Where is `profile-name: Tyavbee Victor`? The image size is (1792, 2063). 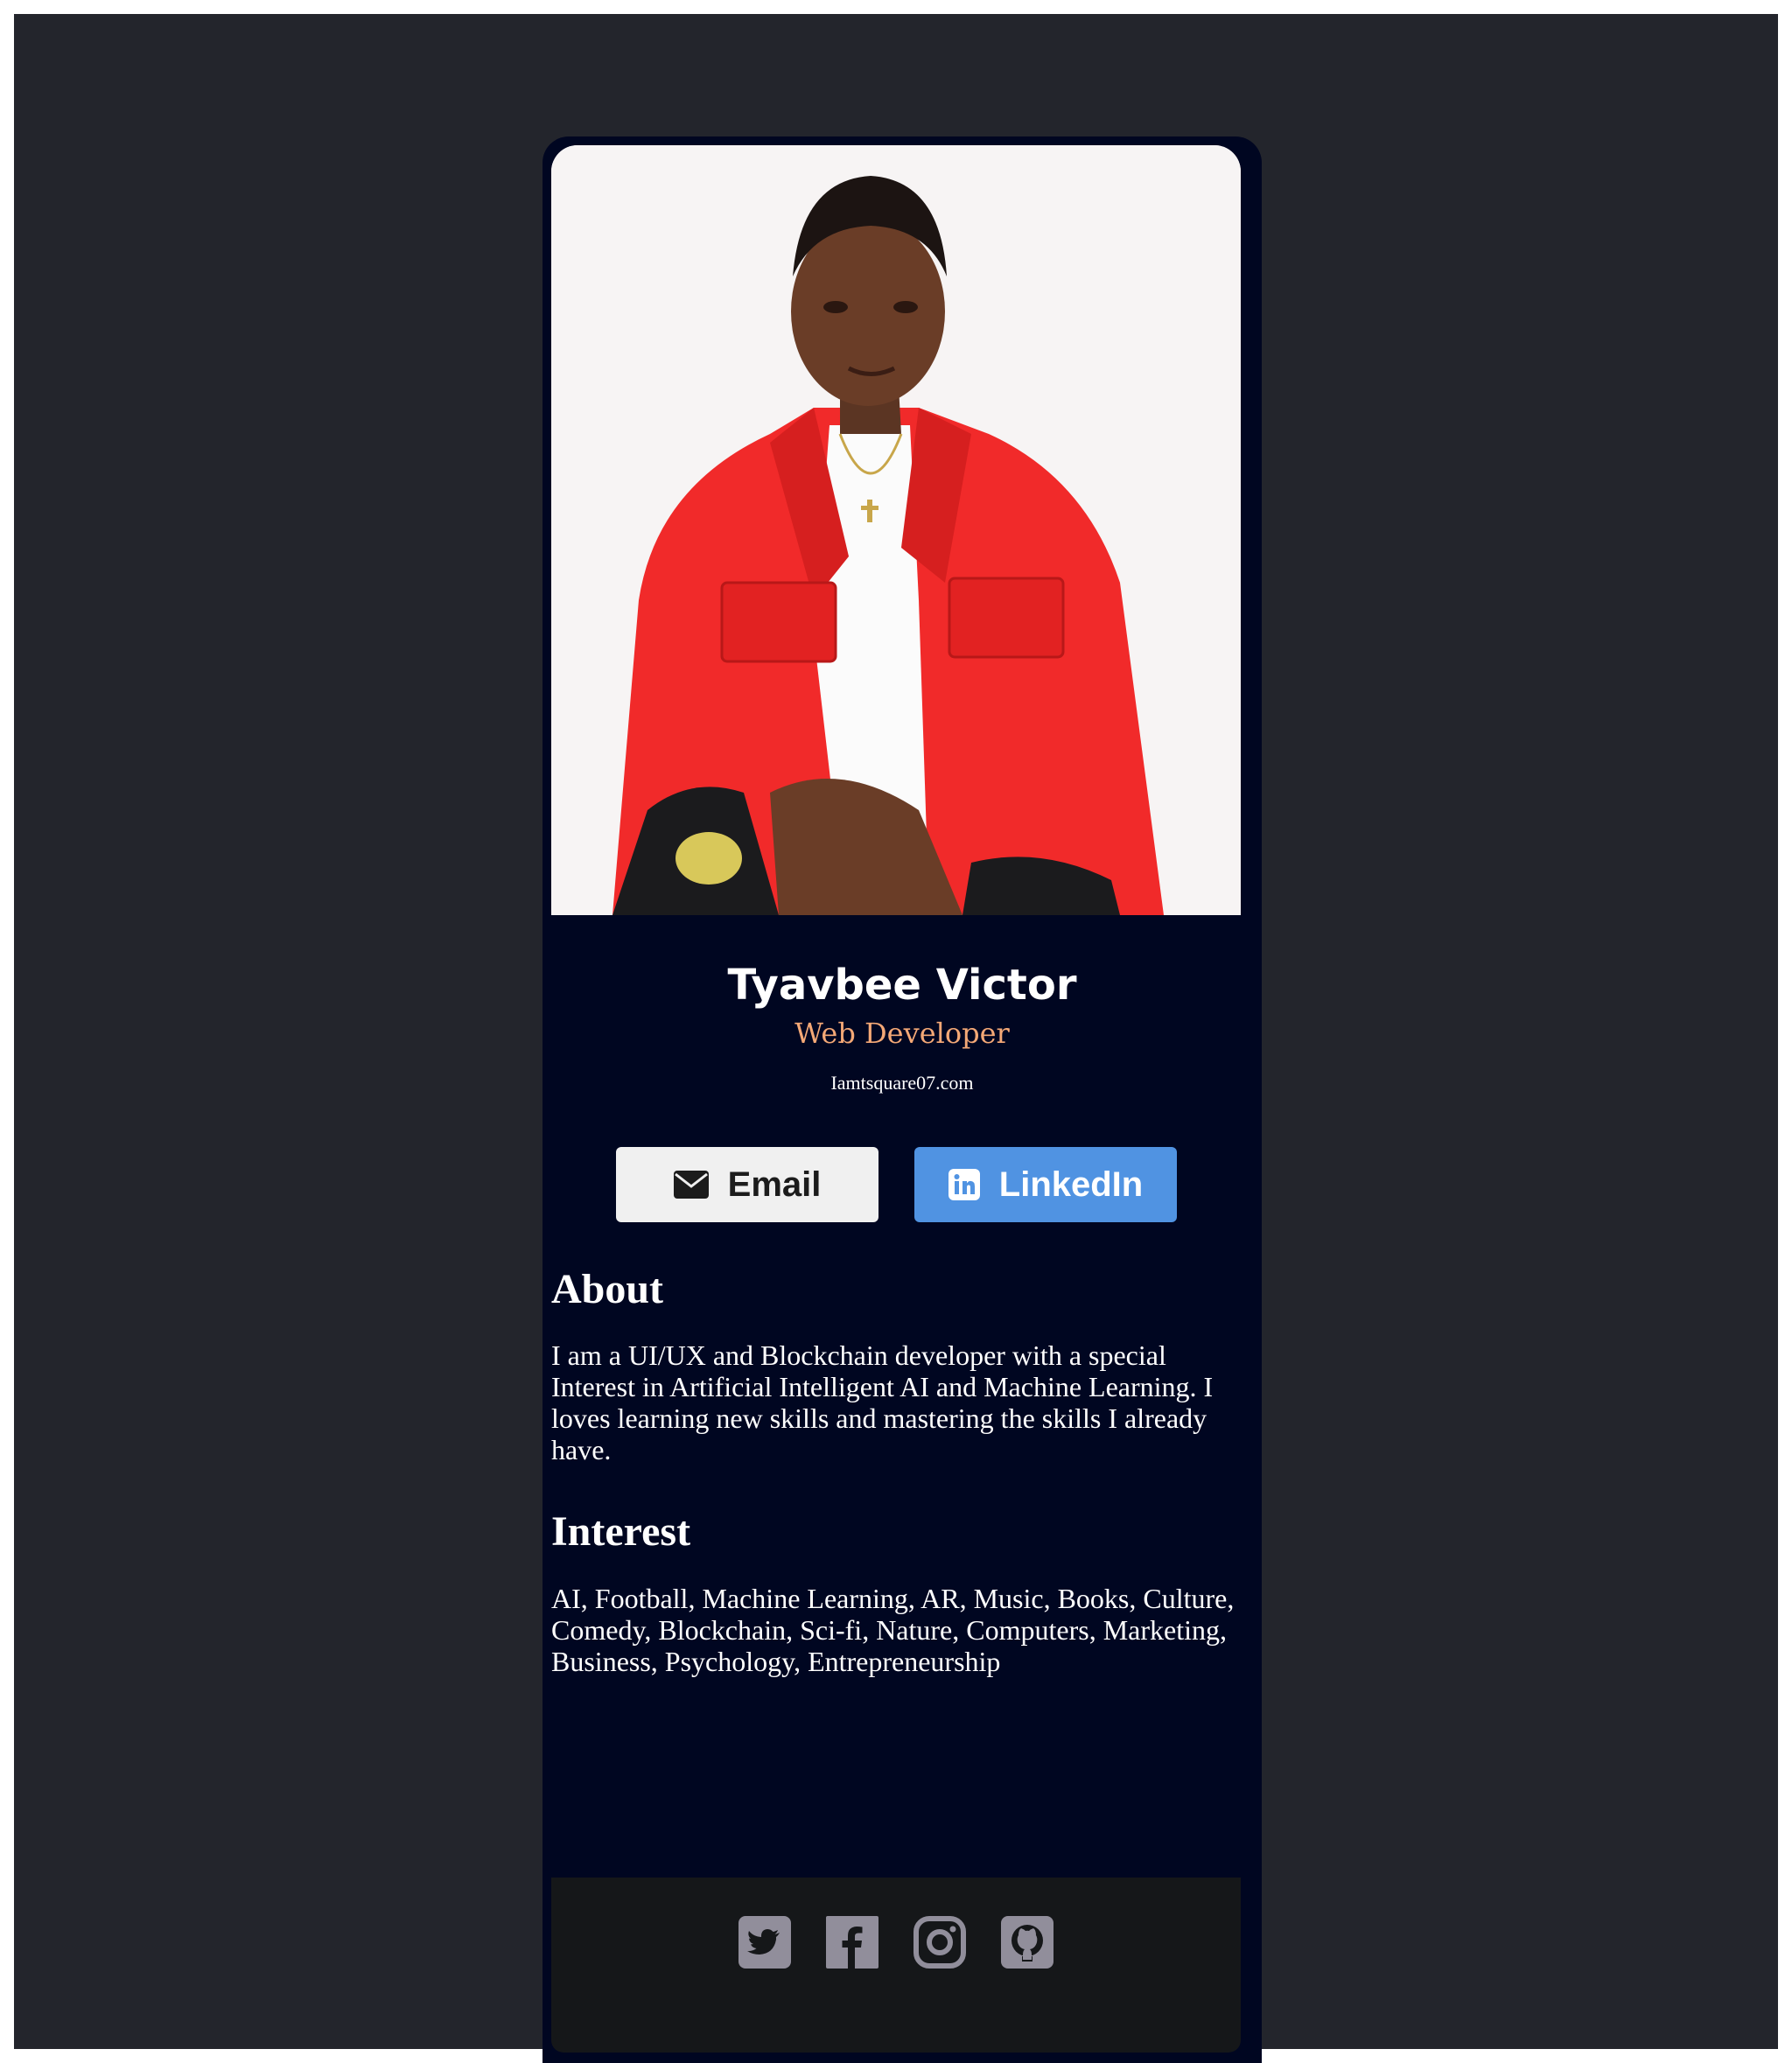
profile-name: Tyavbee Victor is located at coordinates (902, 985).